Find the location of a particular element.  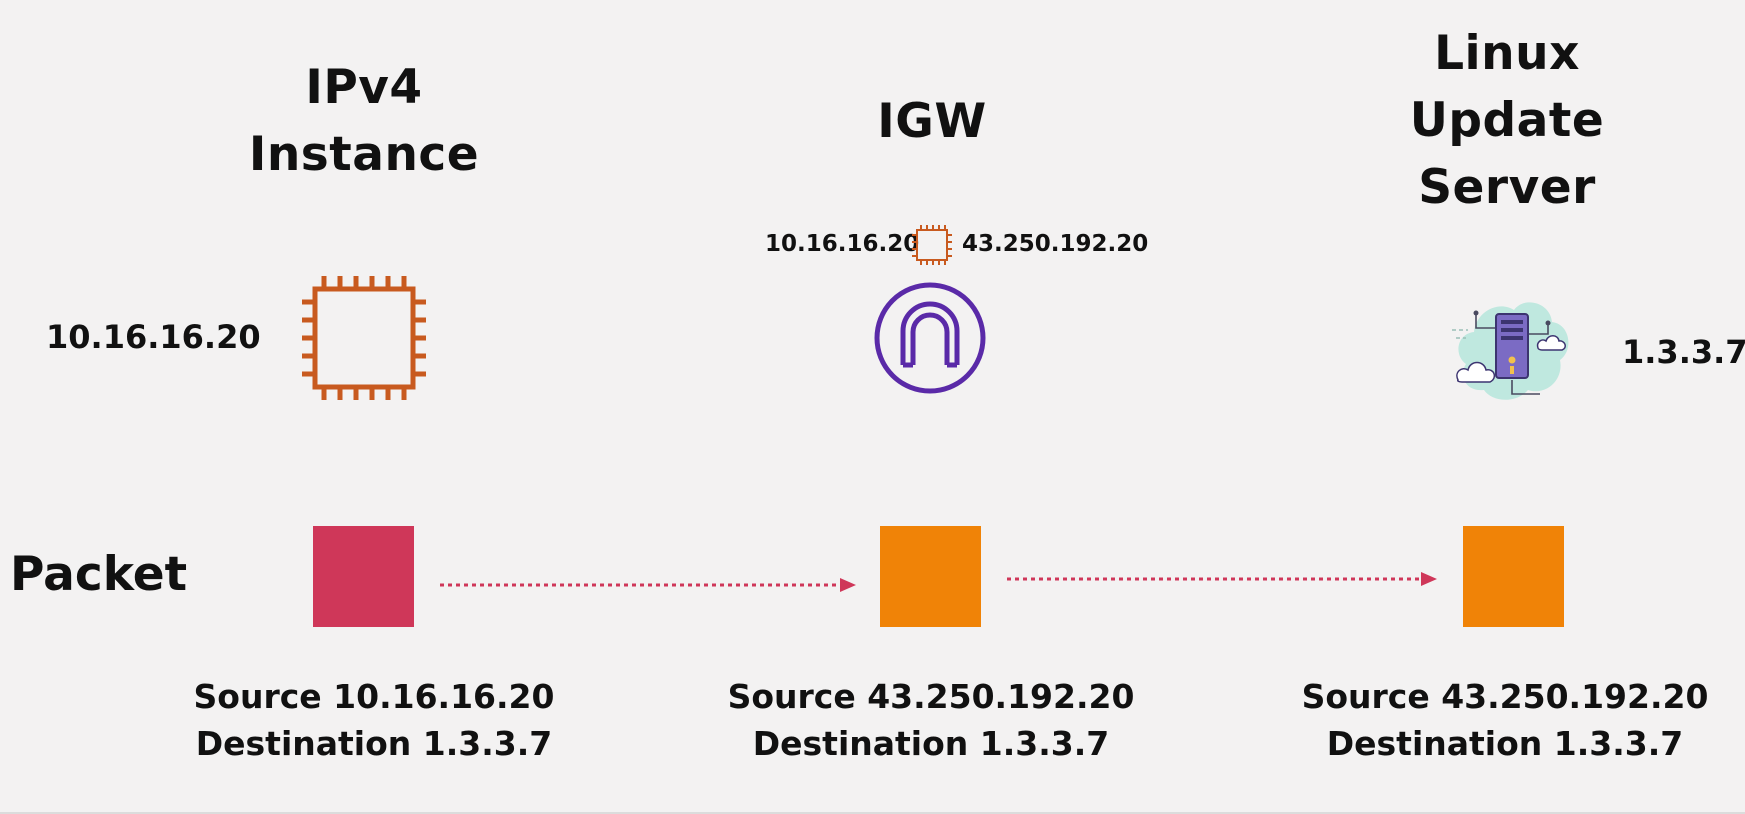

instance-packet-destination: Destination 1.3.3.7 is located at coordinates (374, 743).